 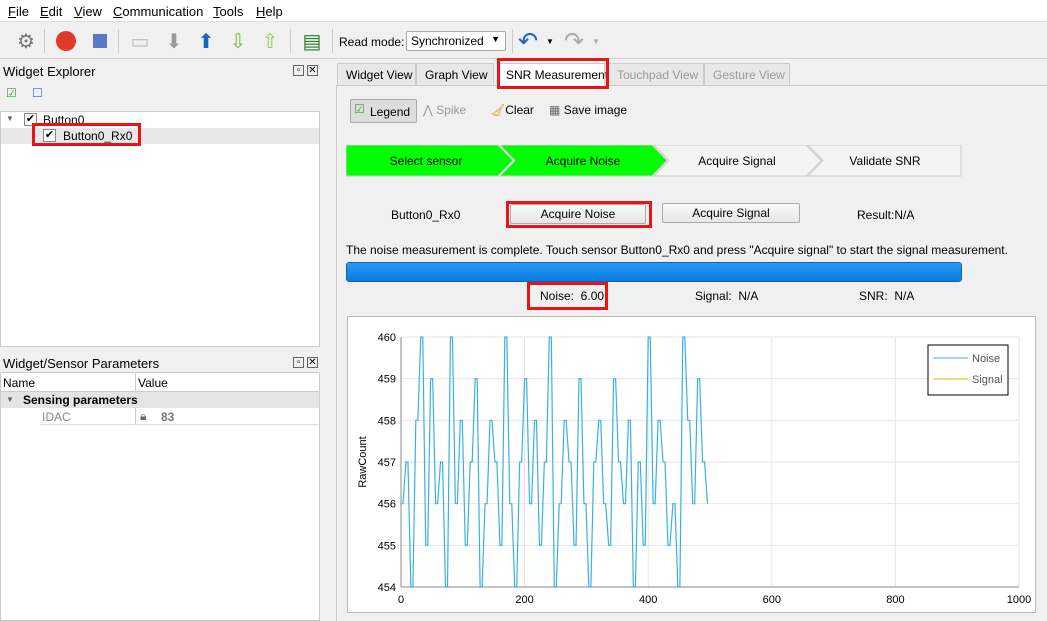 What do you see at coordinates (451, 110) in the screenshot?
I see `spike-label: Spike` at bounding box center [451, 110].